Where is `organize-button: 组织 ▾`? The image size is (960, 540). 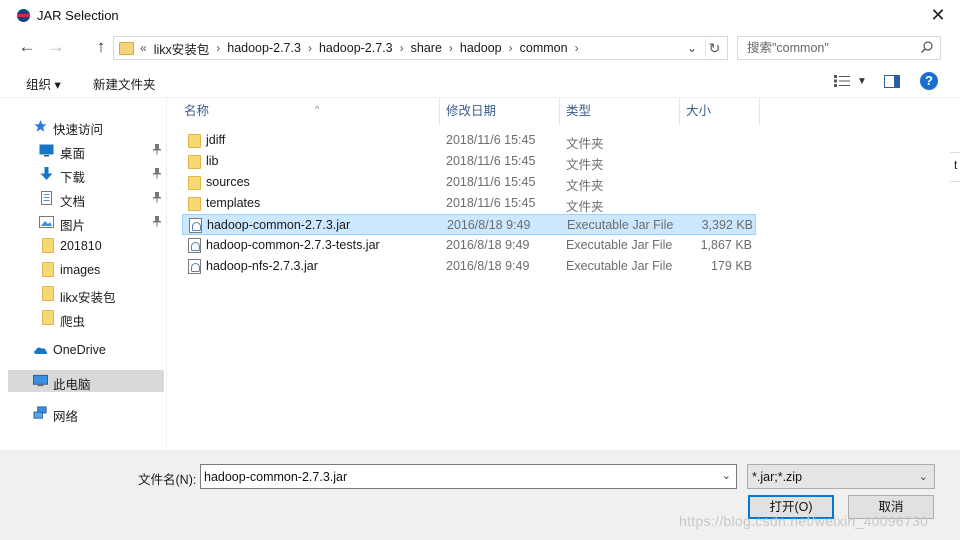 organize-button: 组织 ▾ is located at coordinates (43, 83).